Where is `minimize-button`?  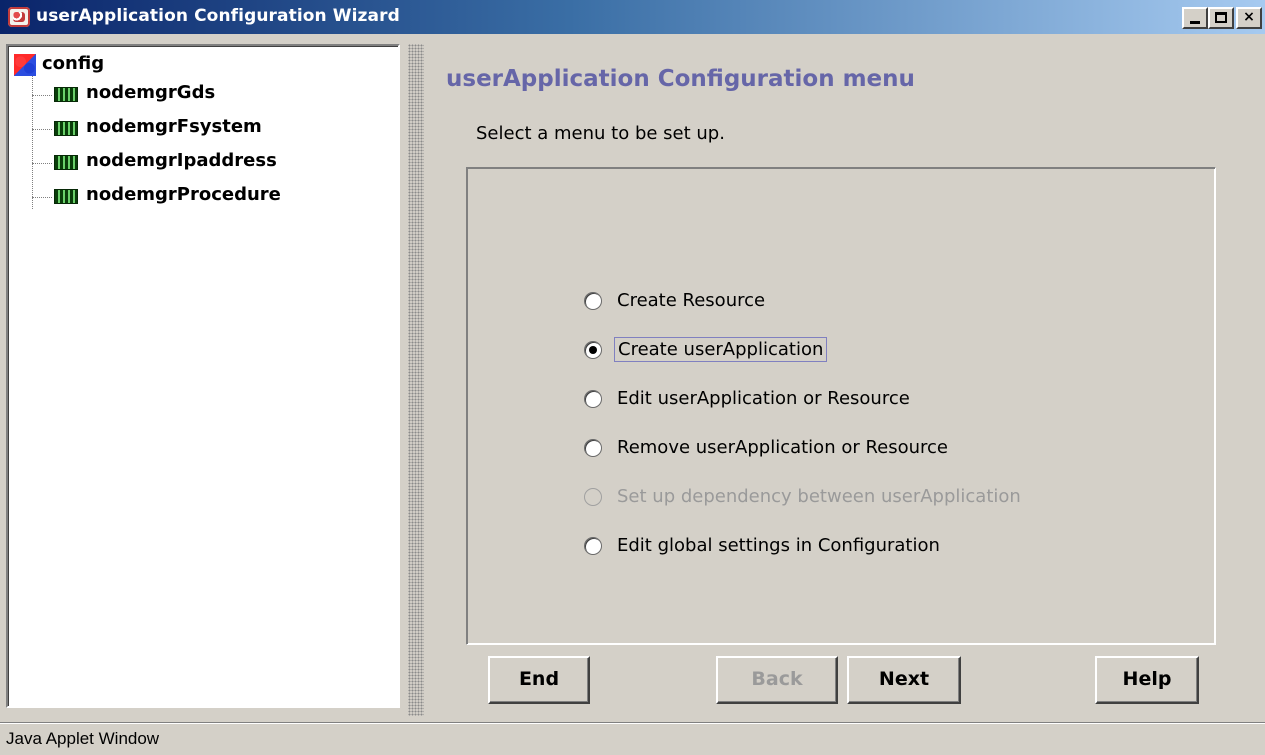
minimize-button is located at coordinates (1195, 18).